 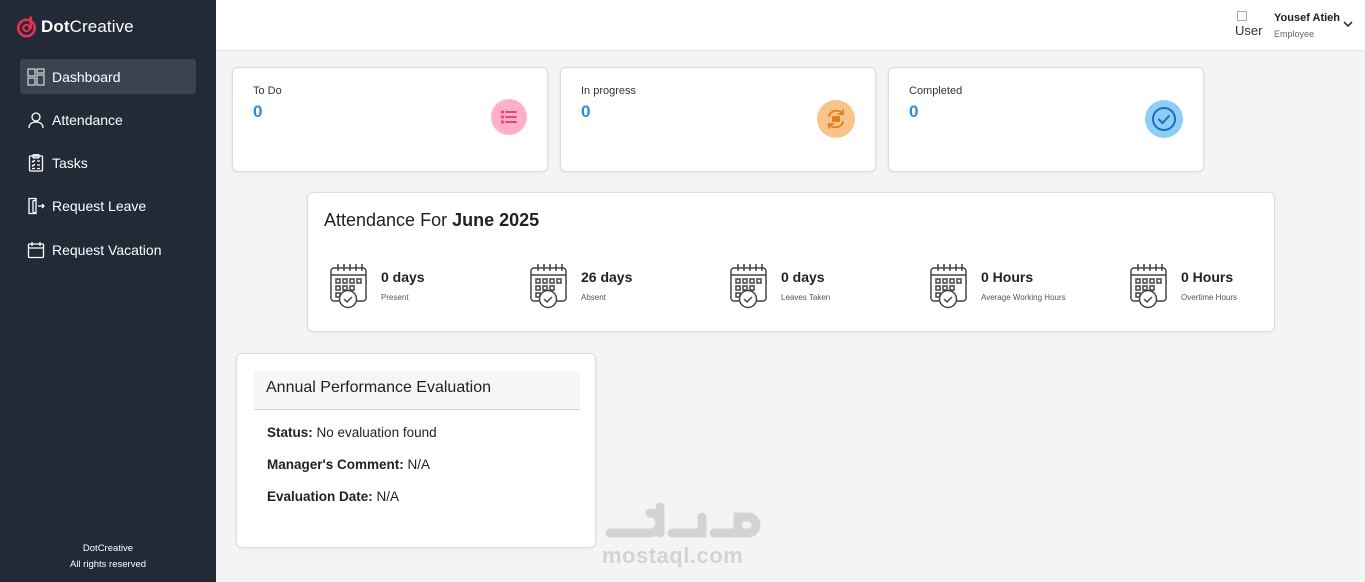 I want to click on sidebar-item-request-vacation: Request Vacation, so click(x=108, y=249).